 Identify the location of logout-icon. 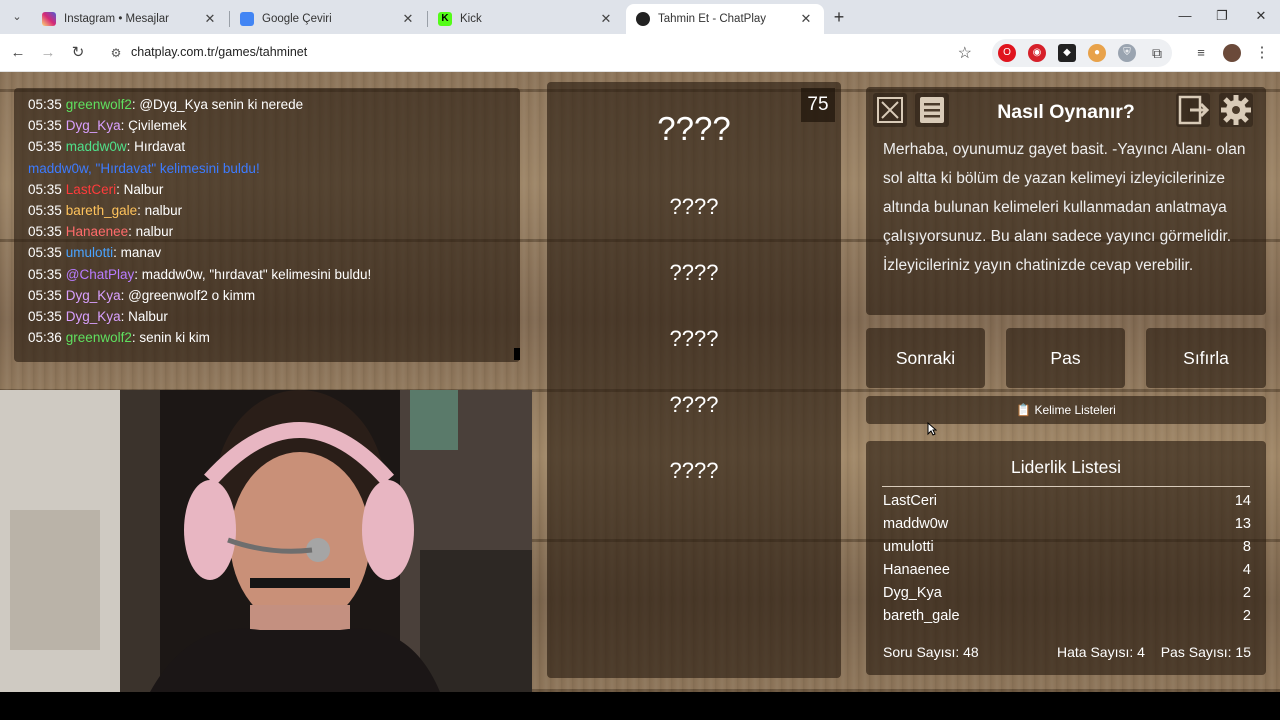
(1193, 110).